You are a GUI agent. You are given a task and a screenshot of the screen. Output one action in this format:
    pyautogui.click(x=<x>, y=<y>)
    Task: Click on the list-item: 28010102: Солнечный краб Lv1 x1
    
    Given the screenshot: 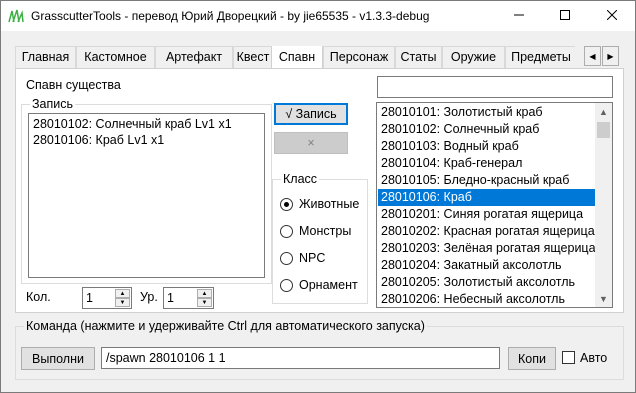 What is the action you would take?
    pyautogui.click(x=148, y=125)
    